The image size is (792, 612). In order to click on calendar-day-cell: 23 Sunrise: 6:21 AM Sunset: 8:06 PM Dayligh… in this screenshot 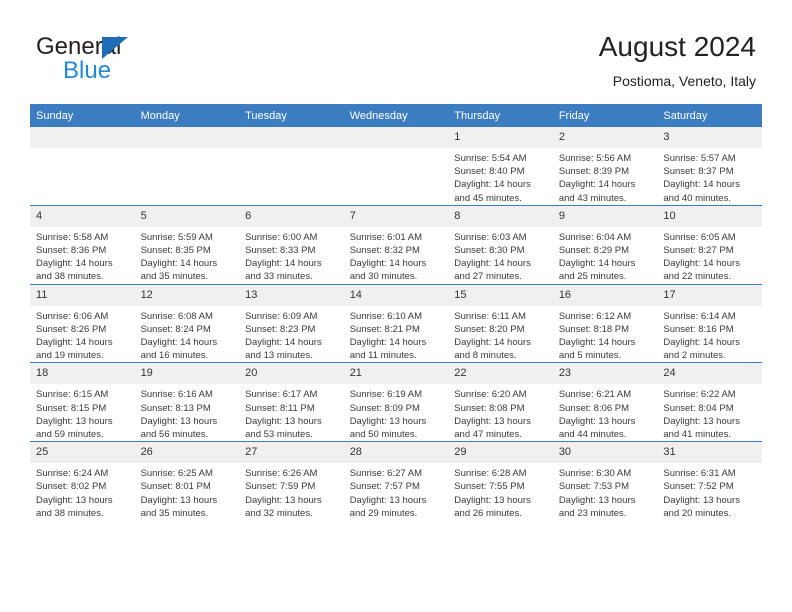, I will do `click(605, 402)`.